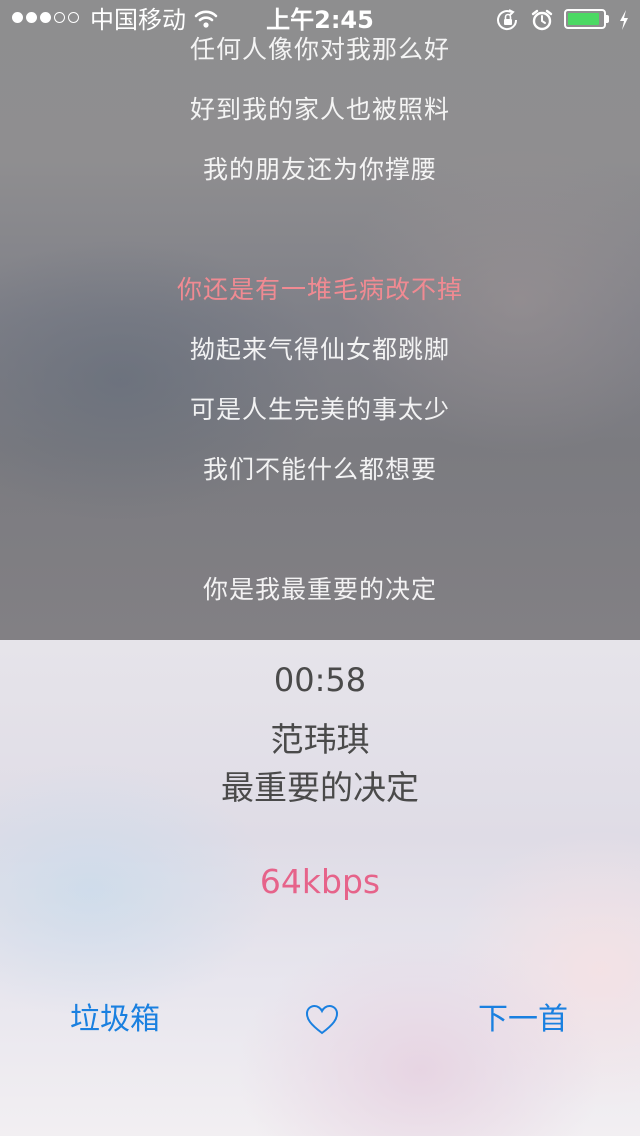 The width and height of the screenshot is (640, 1136). What do you see at coordinates (319, 289) in the screenshot?
I see `lyric-line-current: 你还是有一堆毛病改不掉` at bounding box center [319, 289].